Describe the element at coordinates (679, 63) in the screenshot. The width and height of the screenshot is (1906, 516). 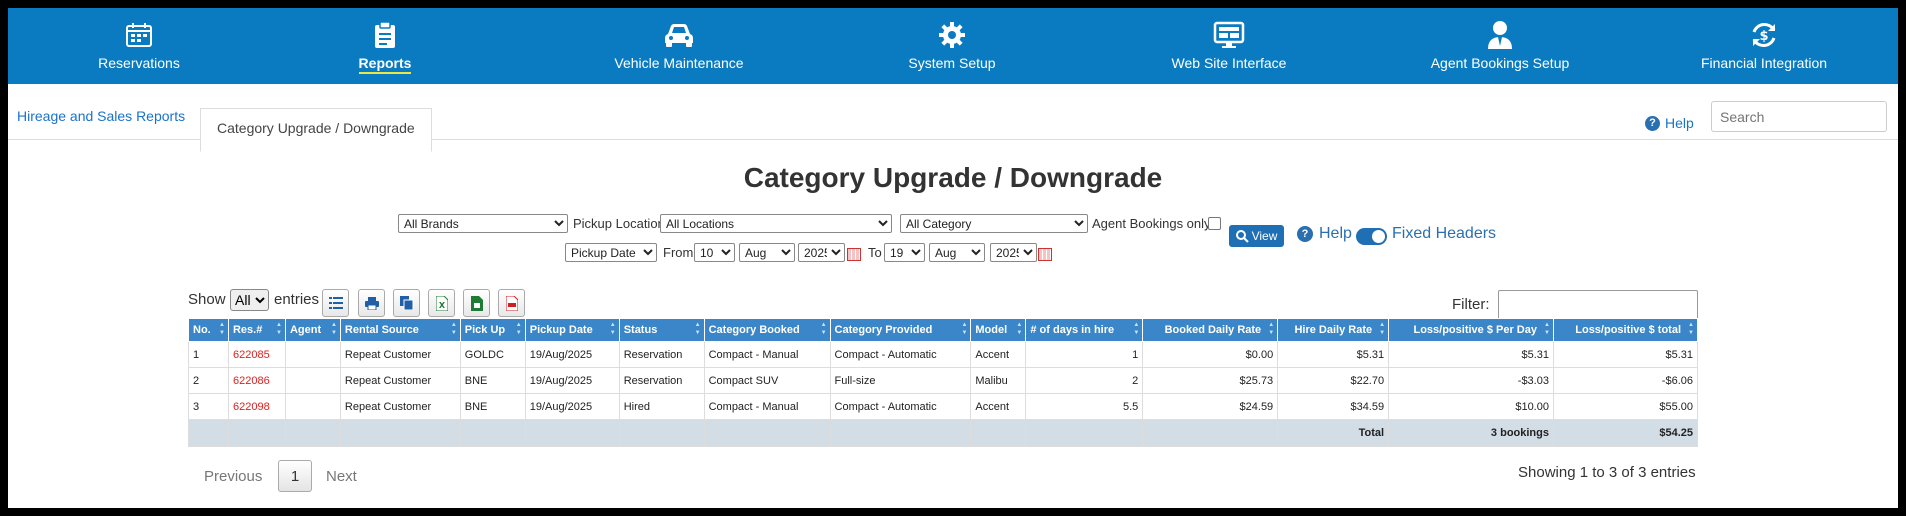
I see `nav-label: Vehicle Maintenance` at that location.